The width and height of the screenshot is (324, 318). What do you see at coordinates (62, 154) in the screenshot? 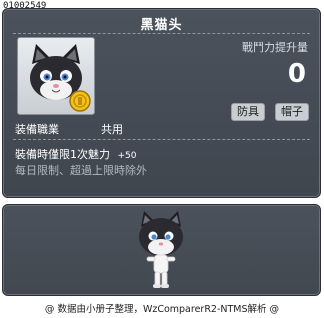
I see `description-text: 裝備時僅限1次魅力` at bounding box center [62, 154].